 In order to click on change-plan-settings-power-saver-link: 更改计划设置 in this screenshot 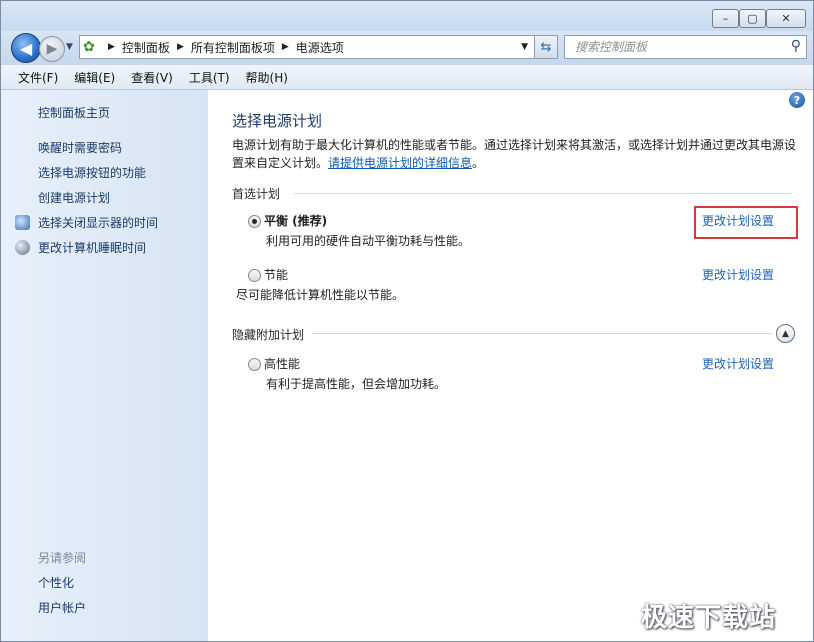, I will do `click(738, 274)`.